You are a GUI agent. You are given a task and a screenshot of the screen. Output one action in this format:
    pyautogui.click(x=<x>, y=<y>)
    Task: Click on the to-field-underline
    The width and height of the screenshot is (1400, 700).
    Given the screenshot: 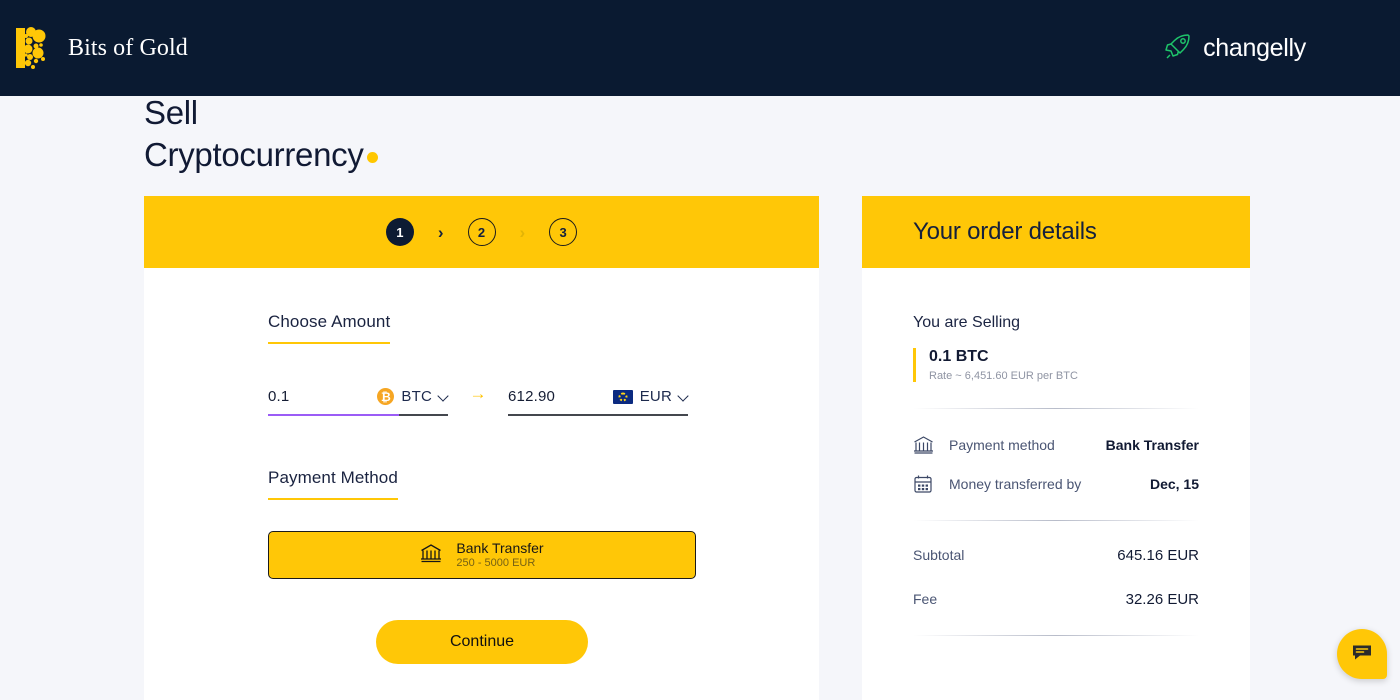 What is the action you would take?
    pyautogui.click(x=598, y=415)
    